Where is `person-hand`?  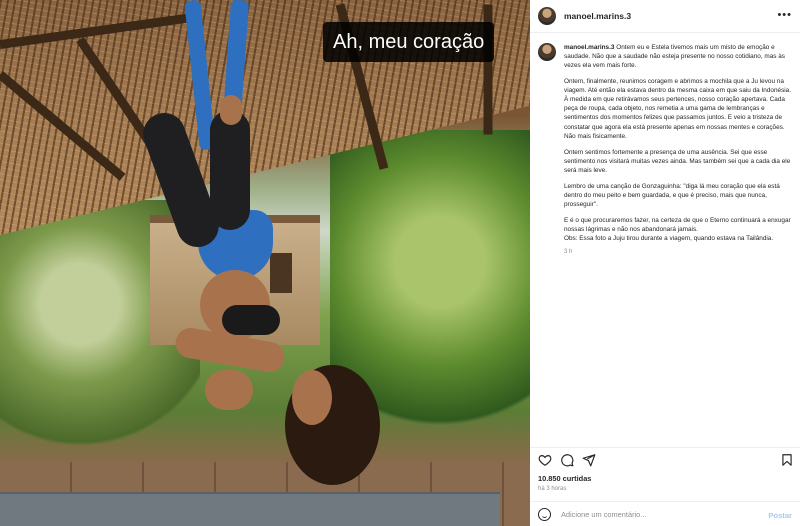 person-hand is located at coordinates (229, 390).